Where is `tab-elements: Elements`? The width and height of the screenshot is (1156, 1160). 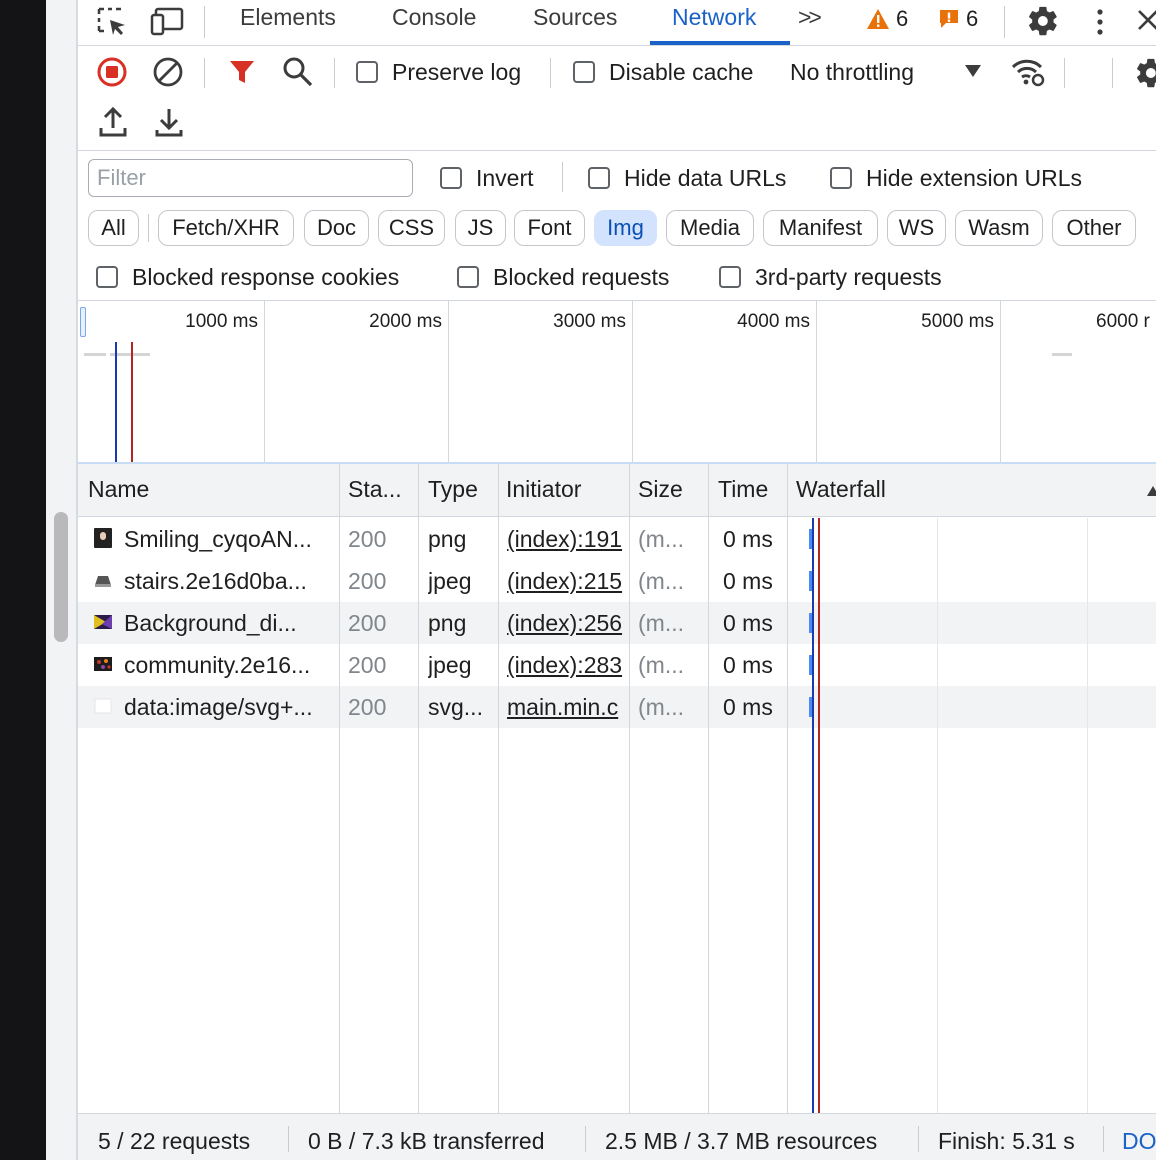
tab-elements: Elements is located at coordinates (288, 17).